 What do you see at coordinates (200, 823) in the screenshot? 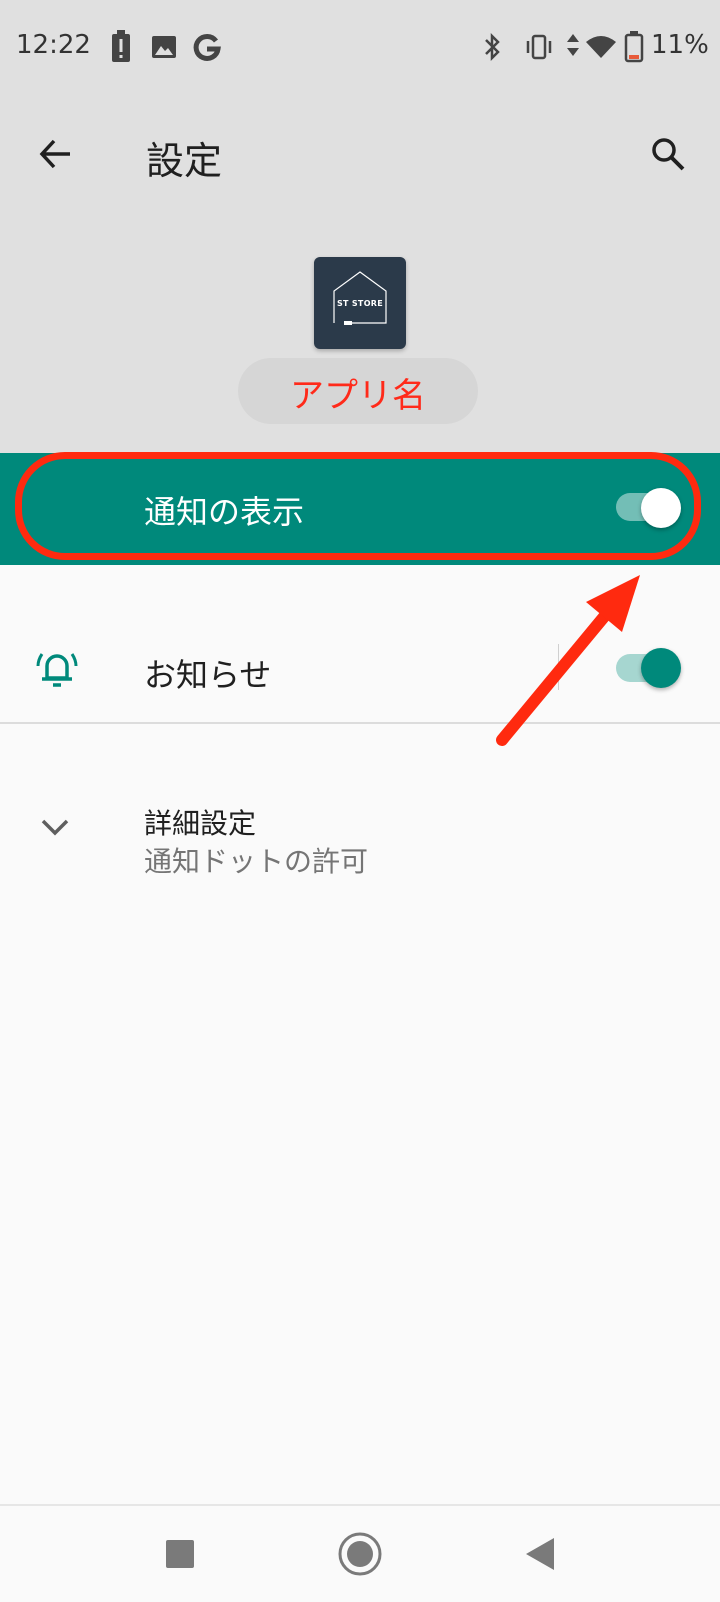
I see `advanced-settings-title: 詳細設定` at bounding box center [200, 823].